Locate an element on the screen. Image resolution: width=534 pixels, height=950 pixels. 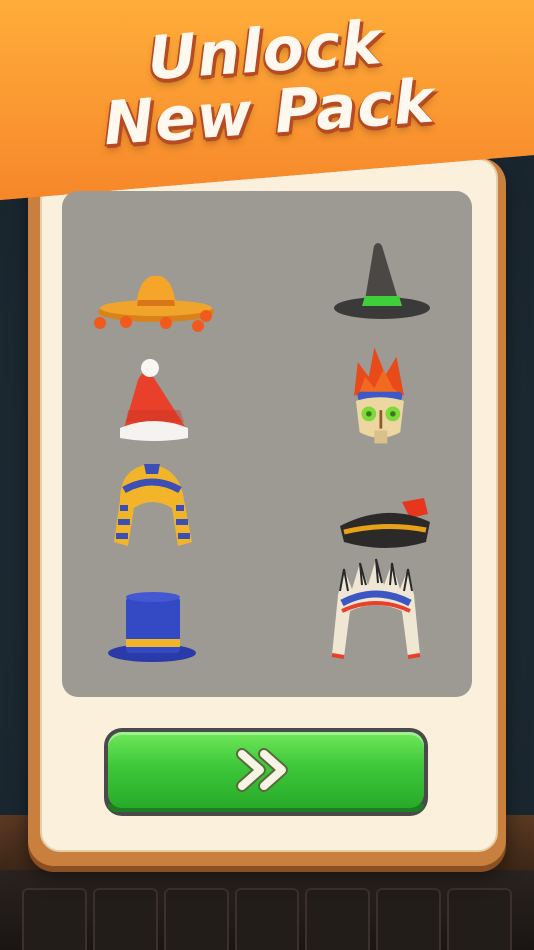
witch-hat-icon is located at coordinates (383, 288).